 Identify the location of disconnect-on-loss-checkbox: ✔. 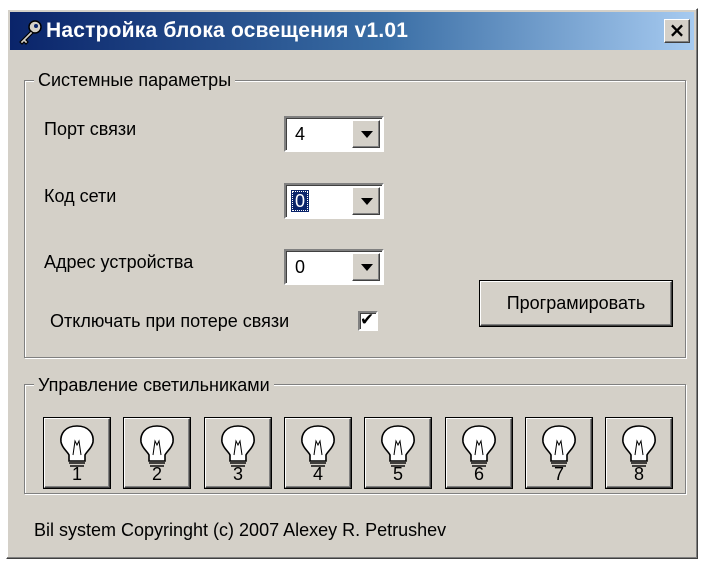
(368, 320).